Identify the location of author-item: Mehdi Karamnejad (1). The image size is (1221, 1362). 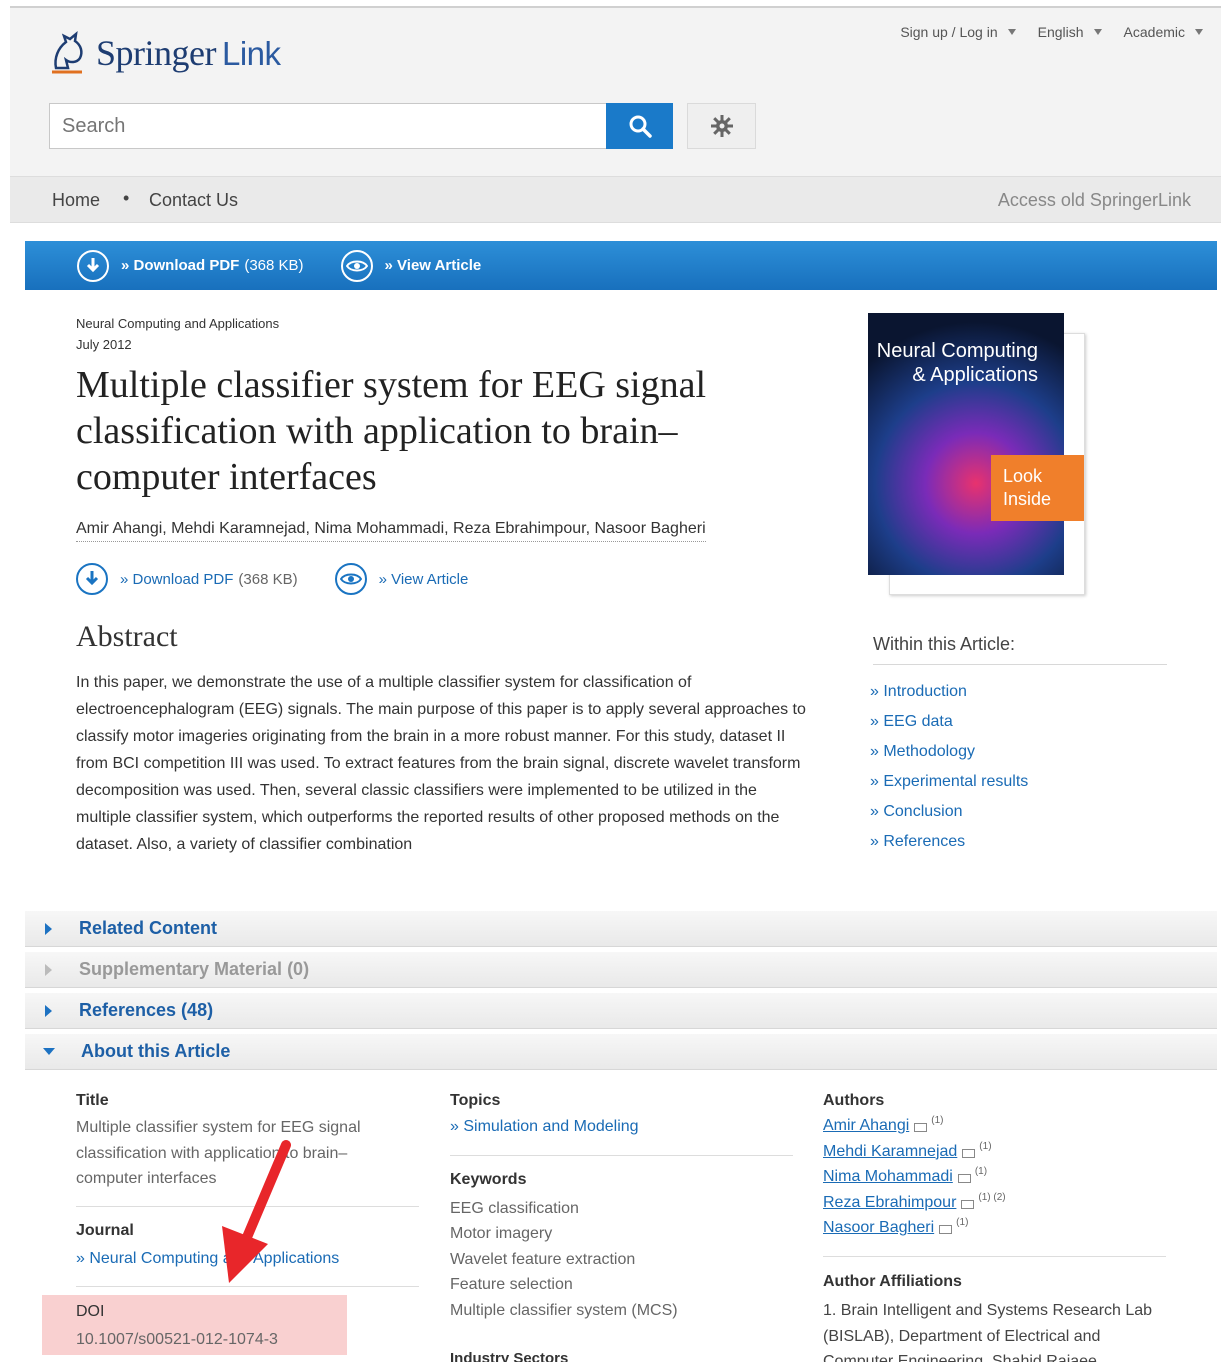
(914, 1155).